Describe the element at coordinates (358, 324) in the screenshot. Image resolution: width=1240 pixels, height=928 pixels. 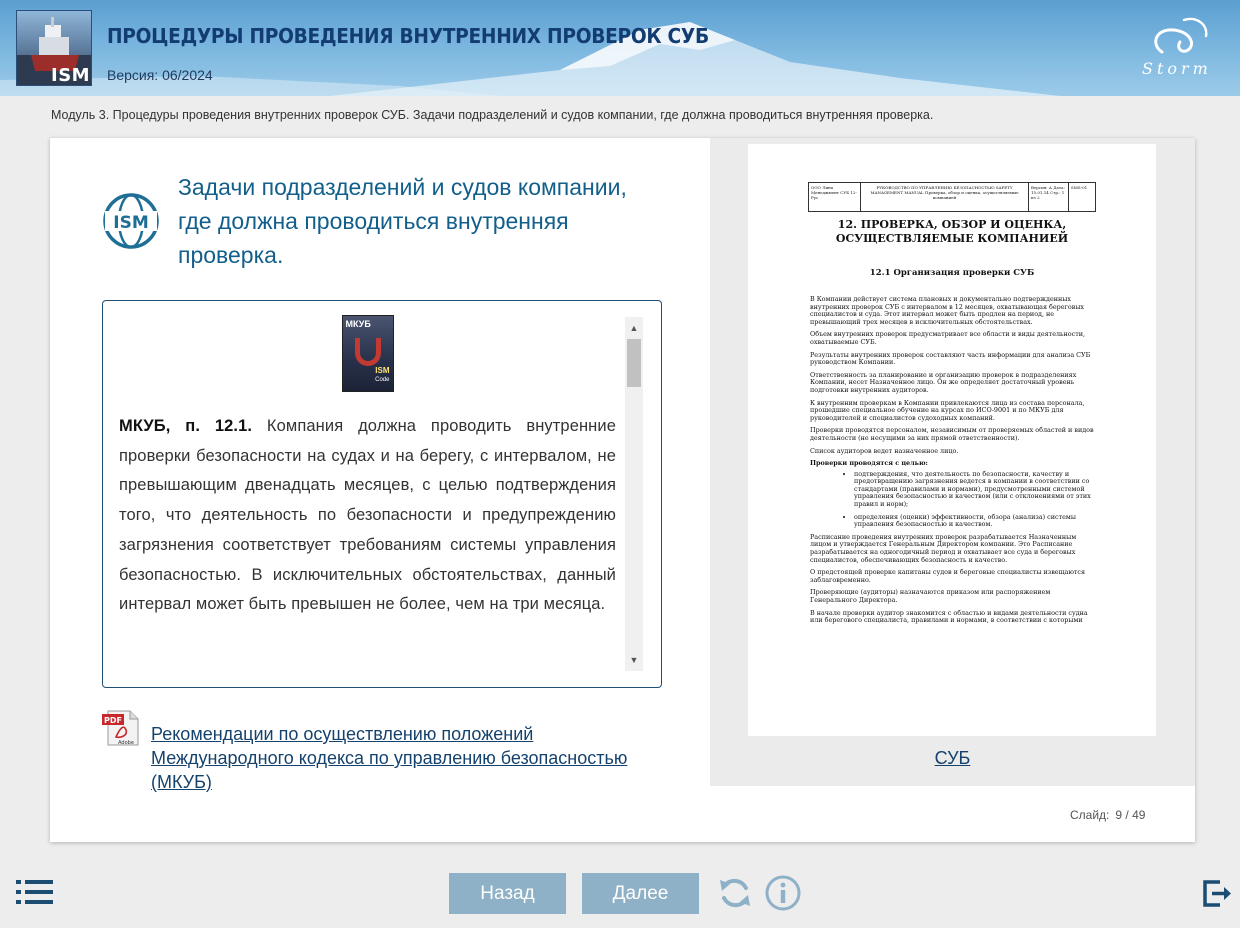
I see `book-cover-title: МКУБ` at that location.